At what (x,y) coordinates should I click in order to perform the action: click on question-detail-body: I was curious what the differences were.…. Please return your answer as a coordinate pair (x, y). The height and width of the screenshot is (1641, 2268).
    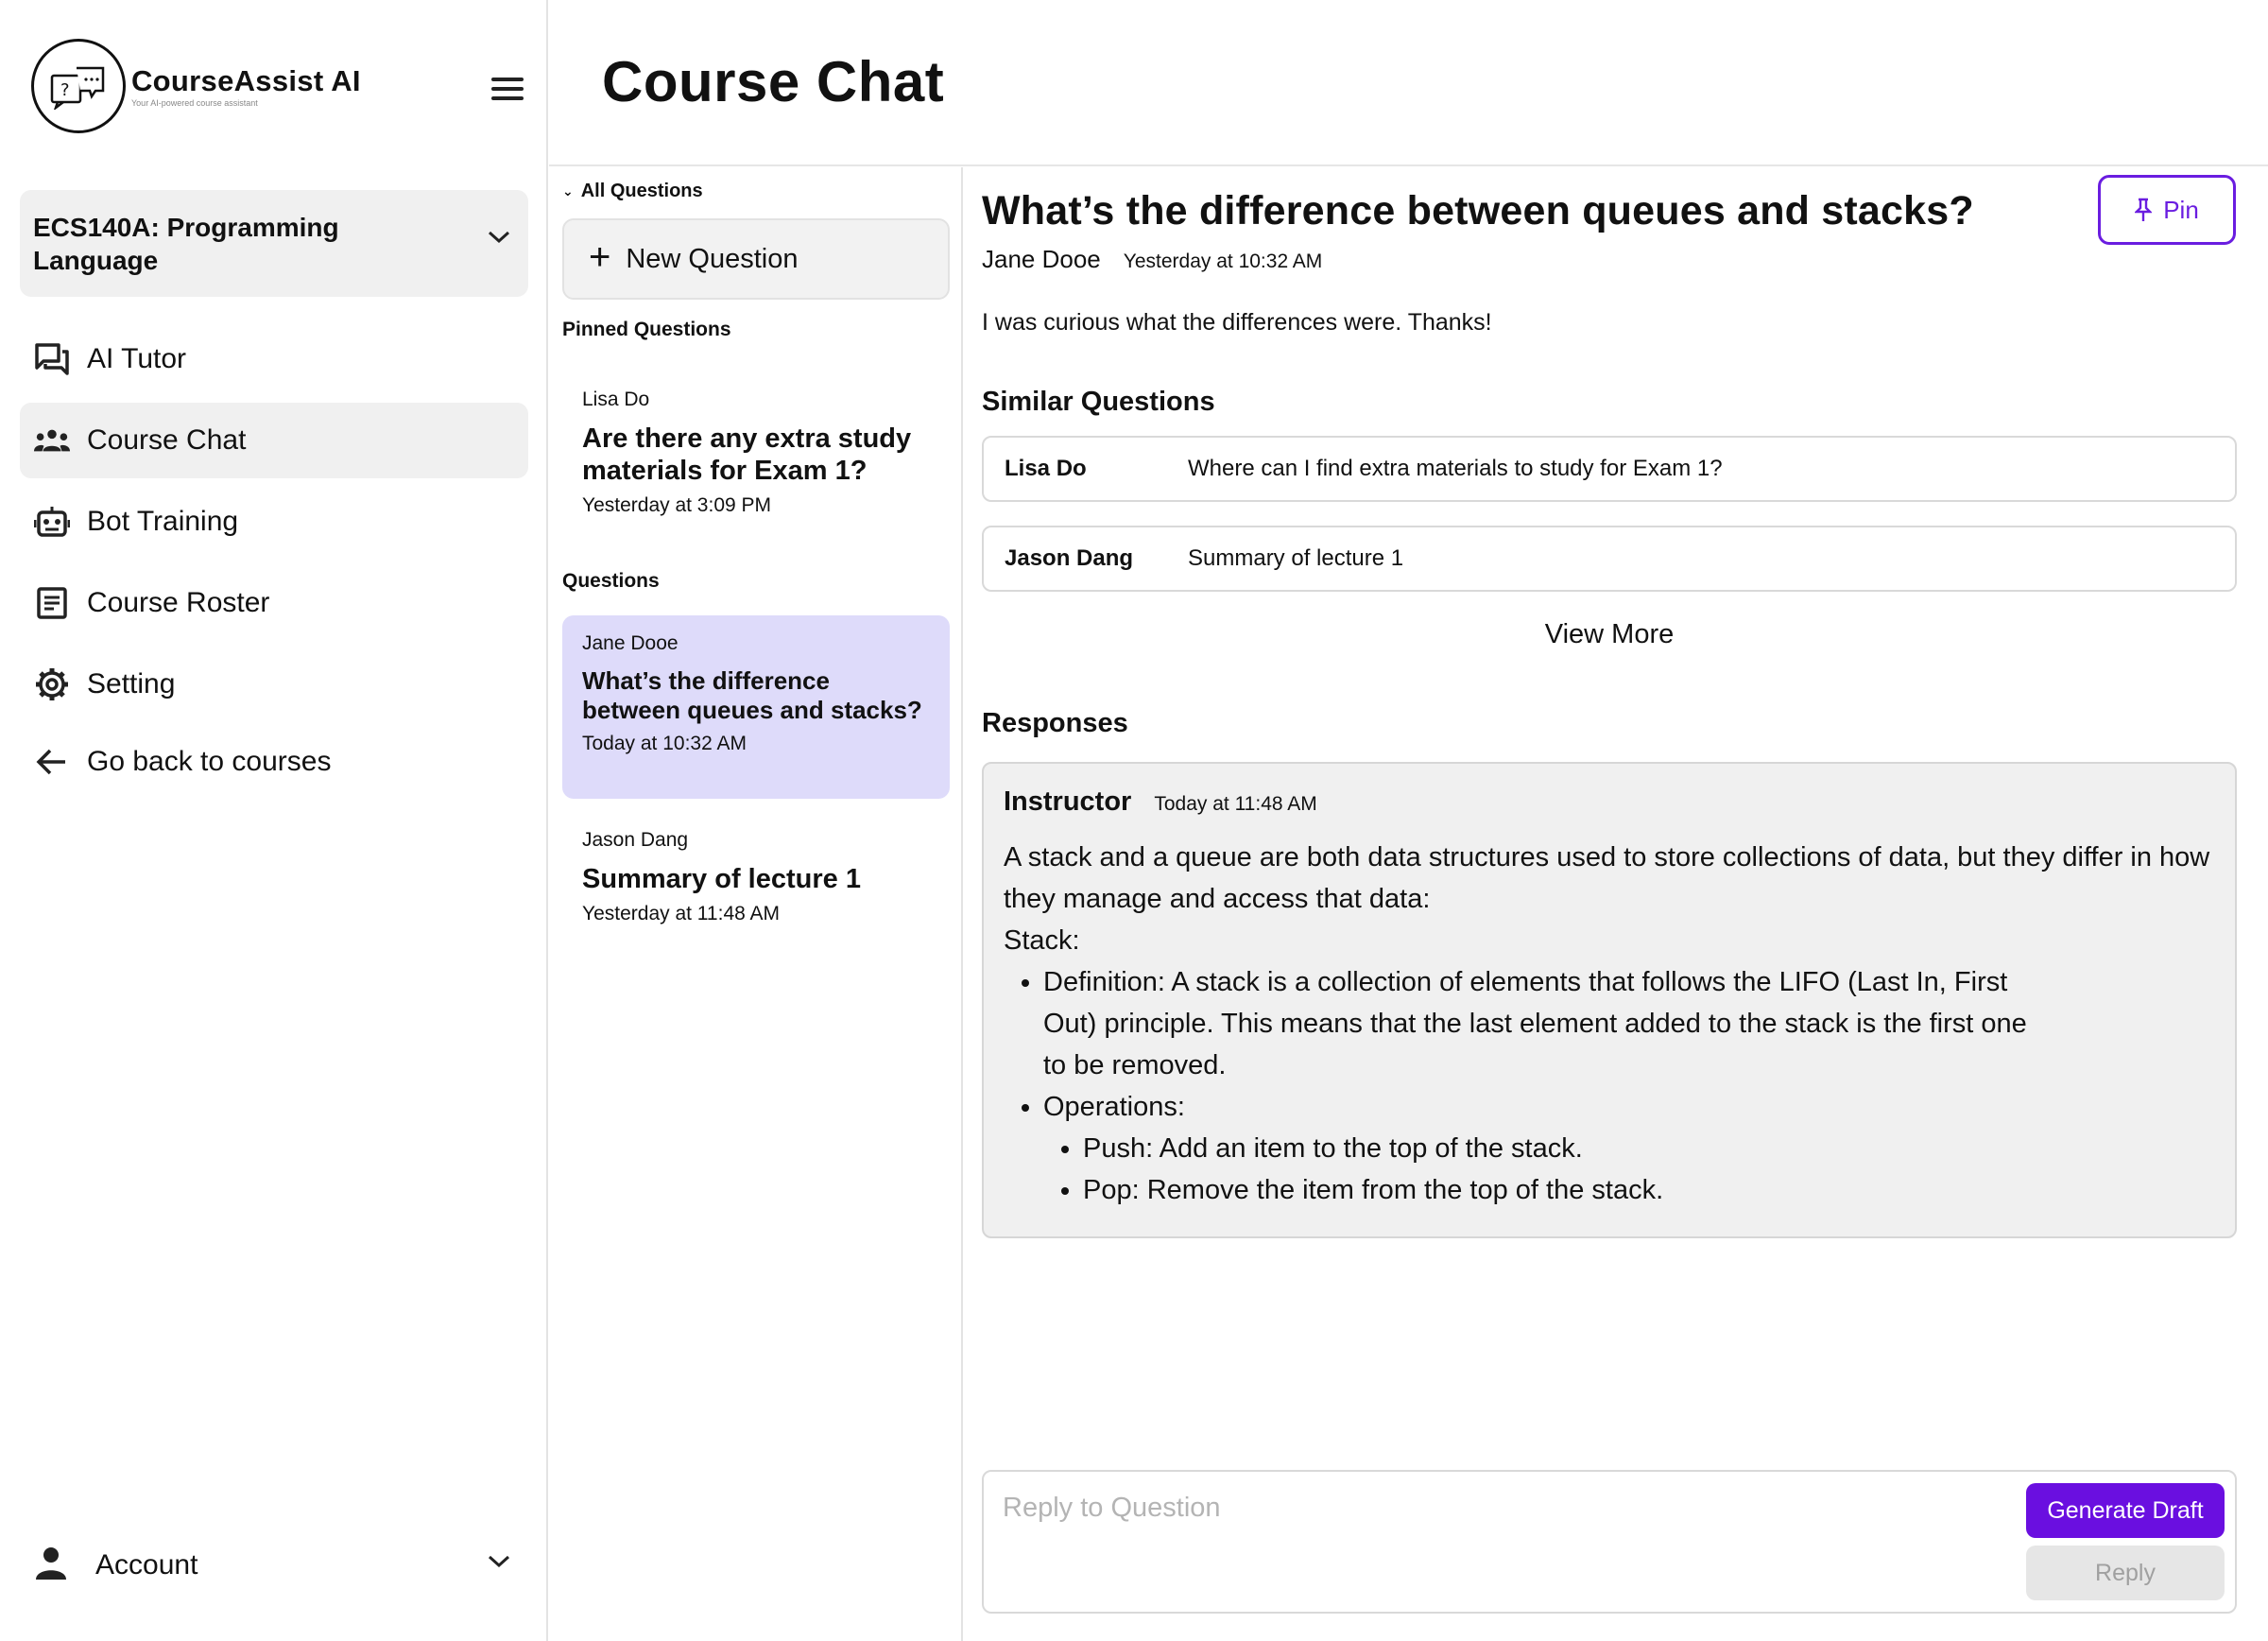
    Looking at the image, I should click on (1237, 322).